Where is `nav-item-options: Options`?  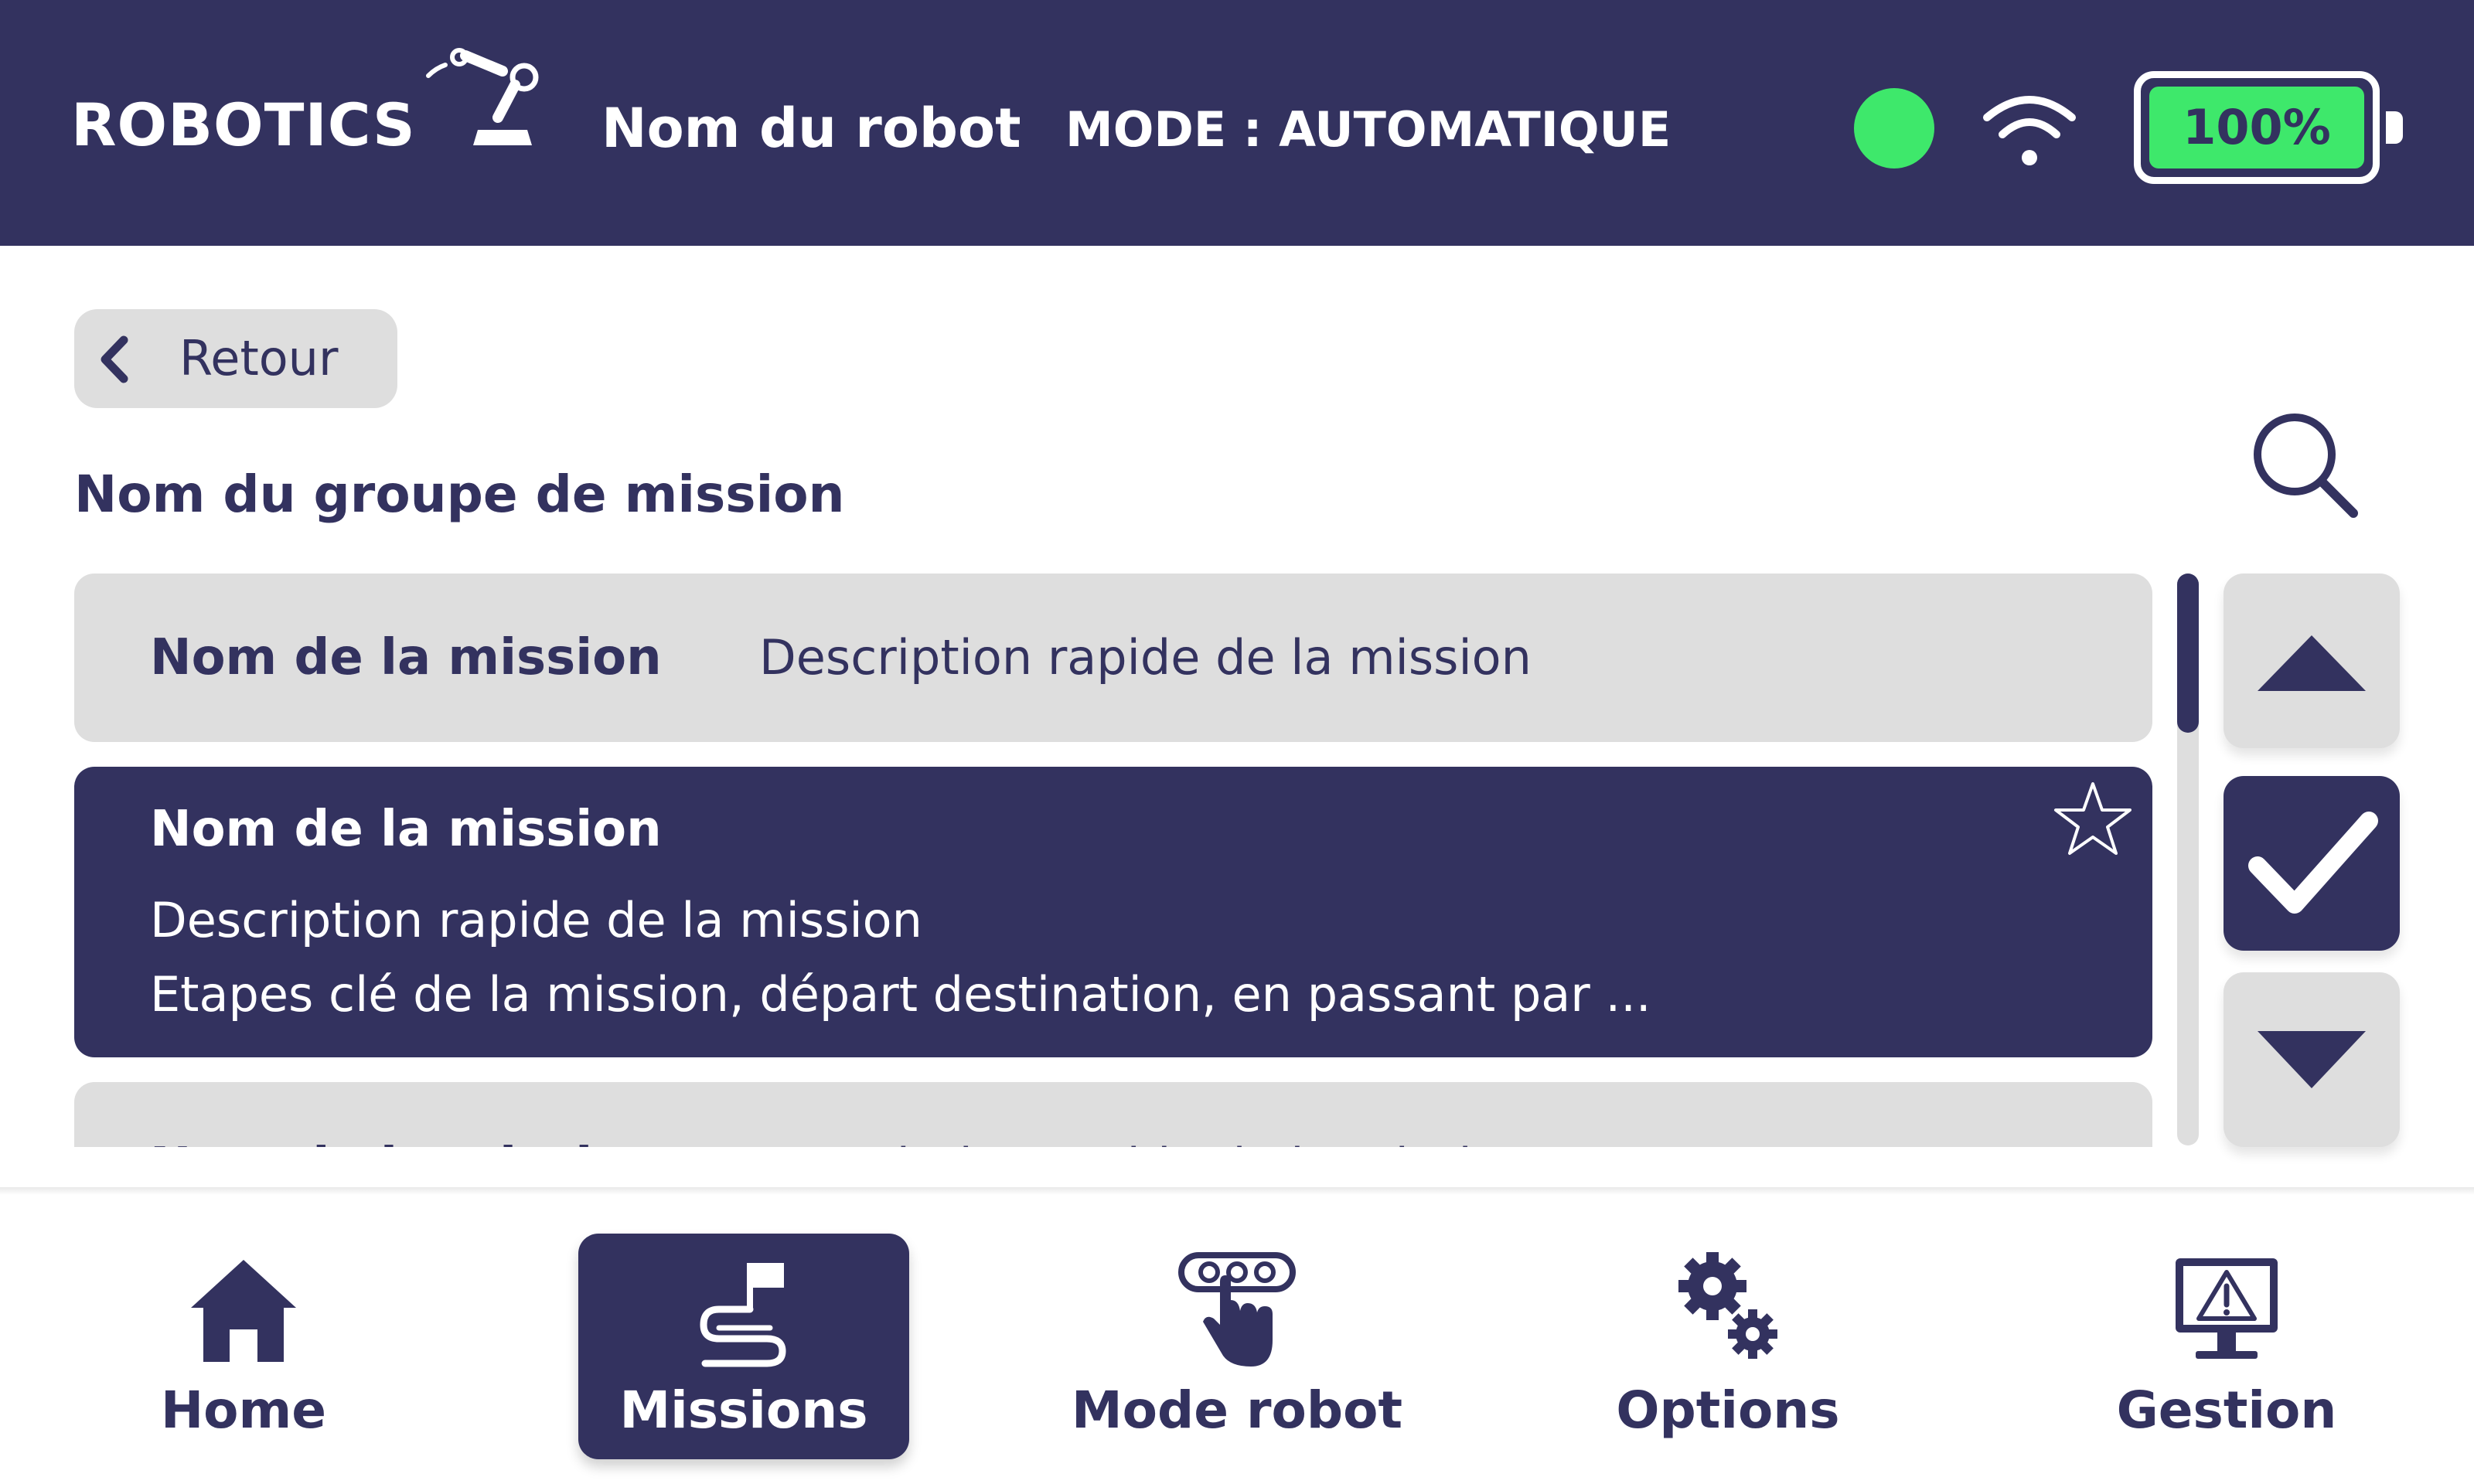
nav-item-options: Options is located at coordinates (1728, 1346).